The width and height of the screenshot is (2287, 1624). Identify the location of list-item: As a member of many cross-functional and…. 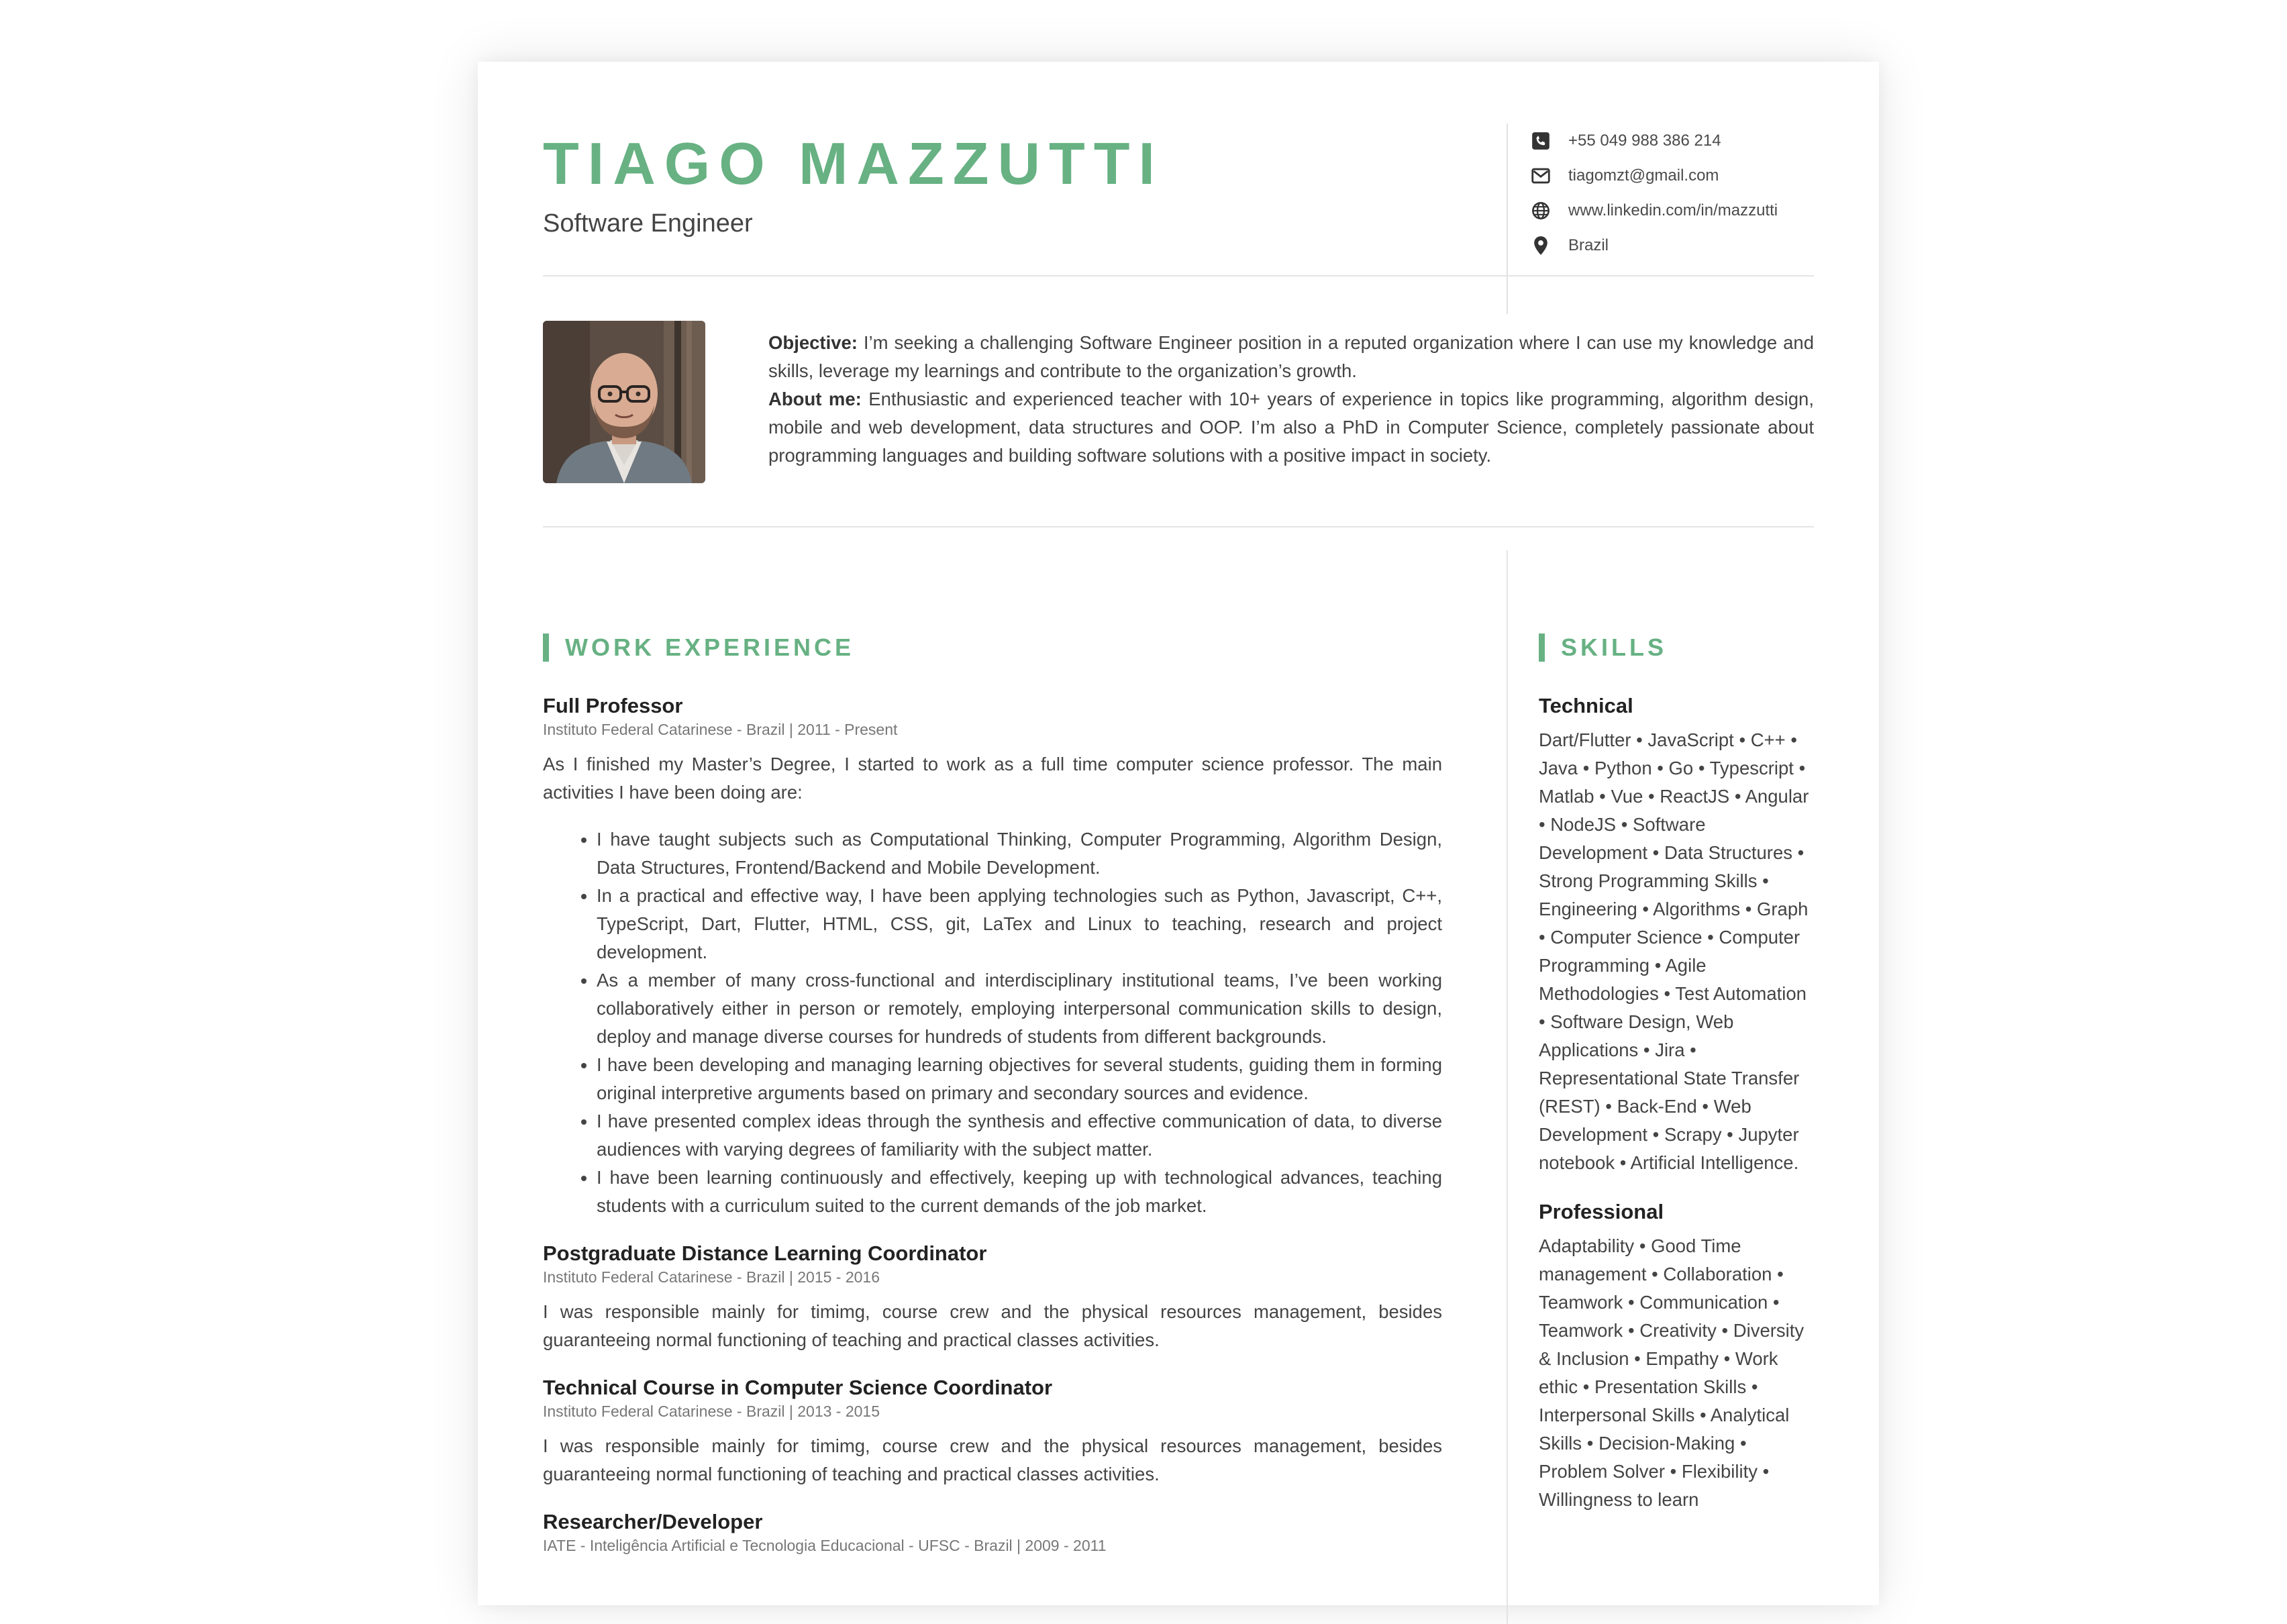
(1020, 1009).